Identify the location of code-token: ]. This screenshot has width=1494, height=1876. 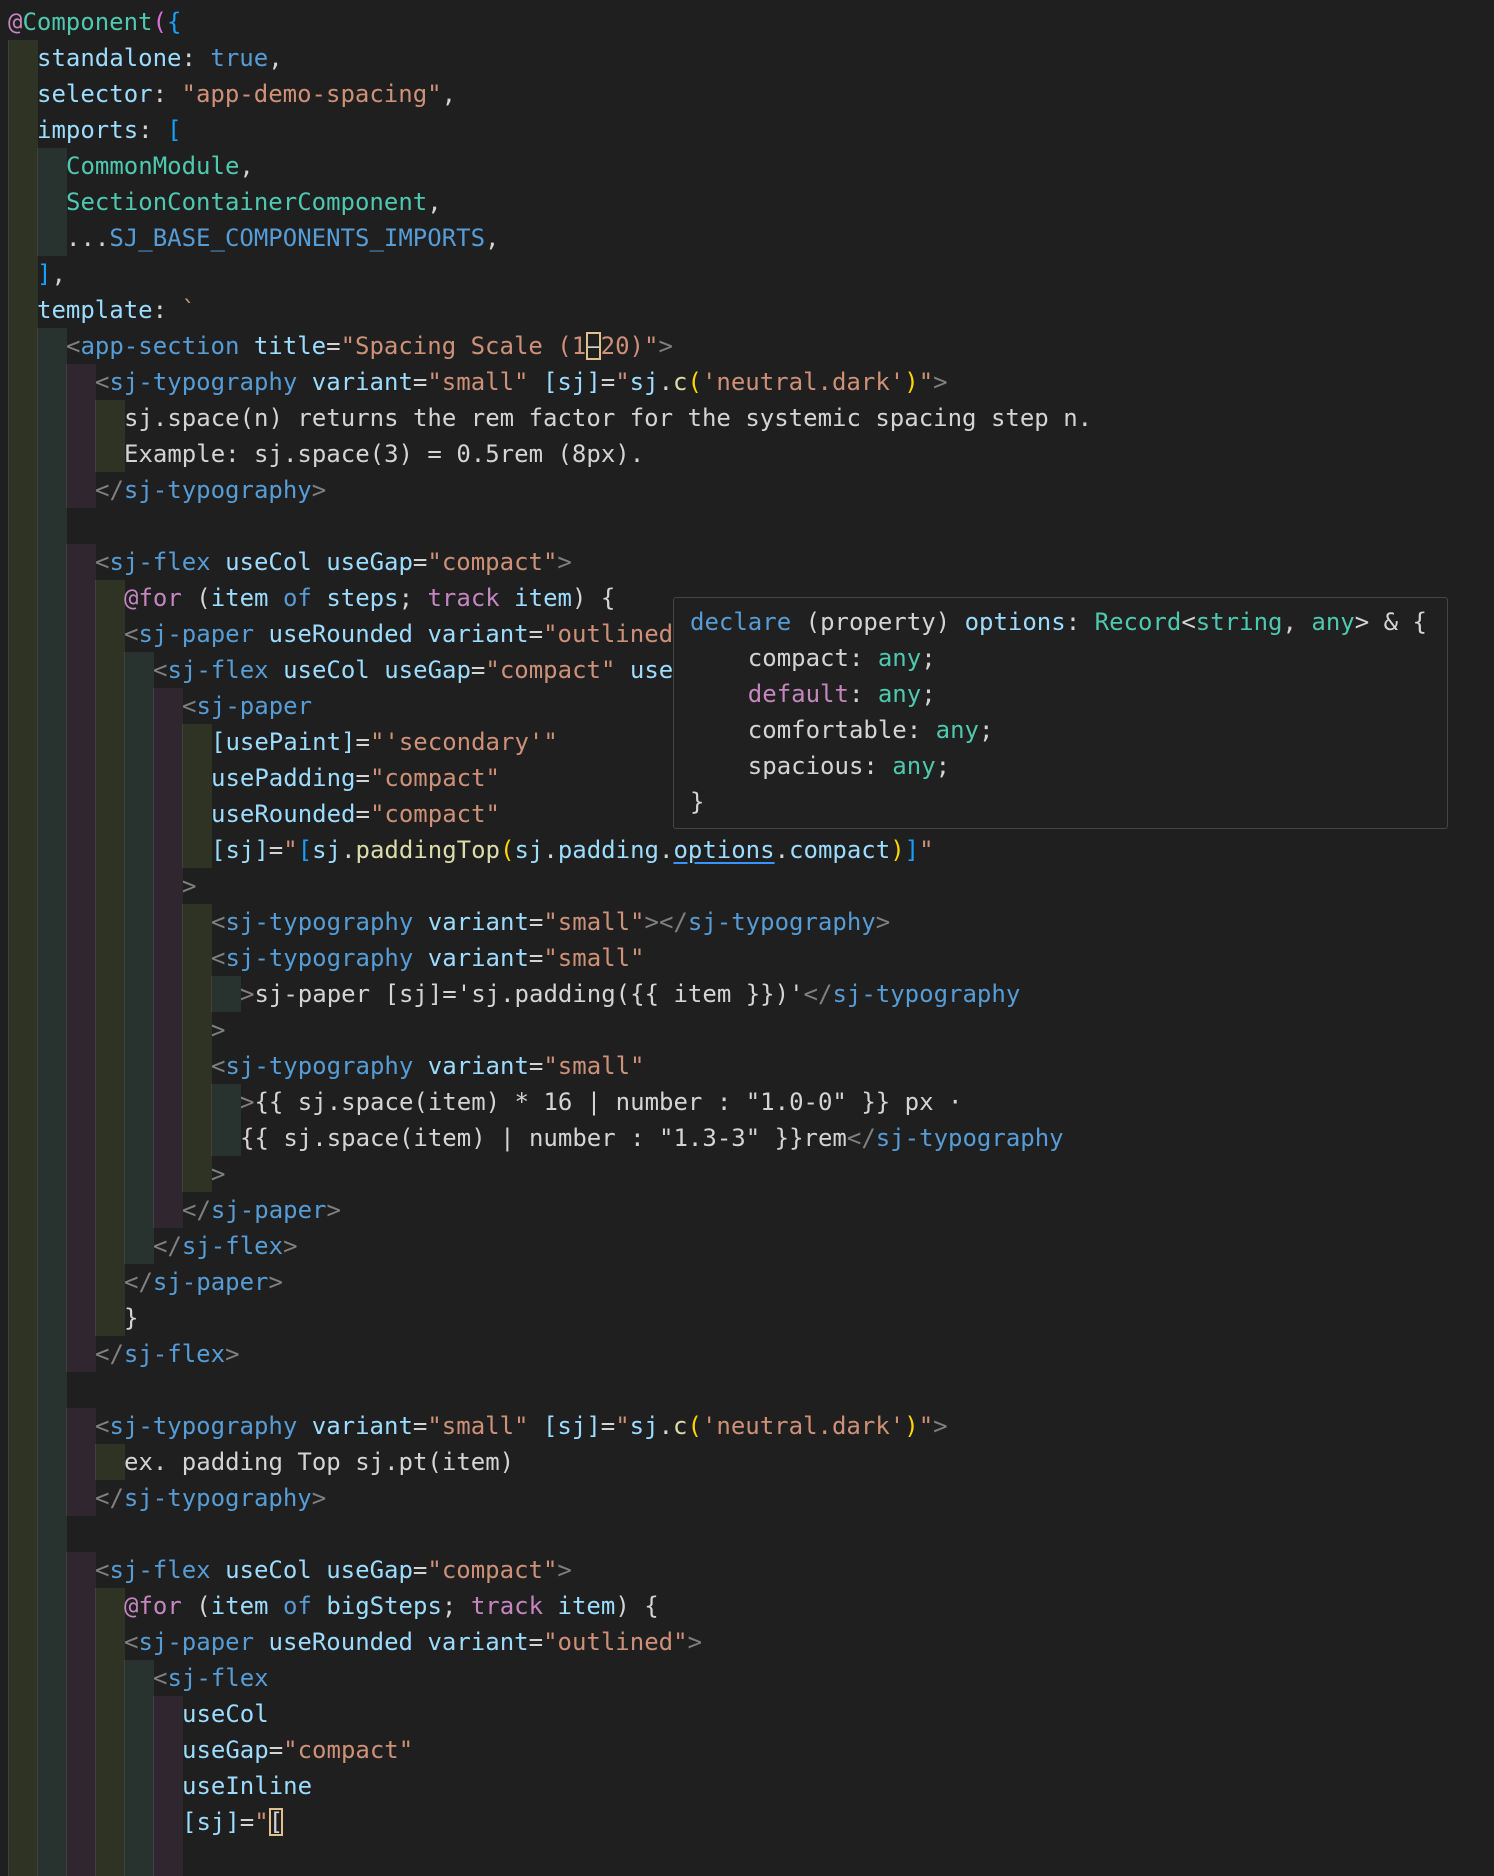
(44, 274).